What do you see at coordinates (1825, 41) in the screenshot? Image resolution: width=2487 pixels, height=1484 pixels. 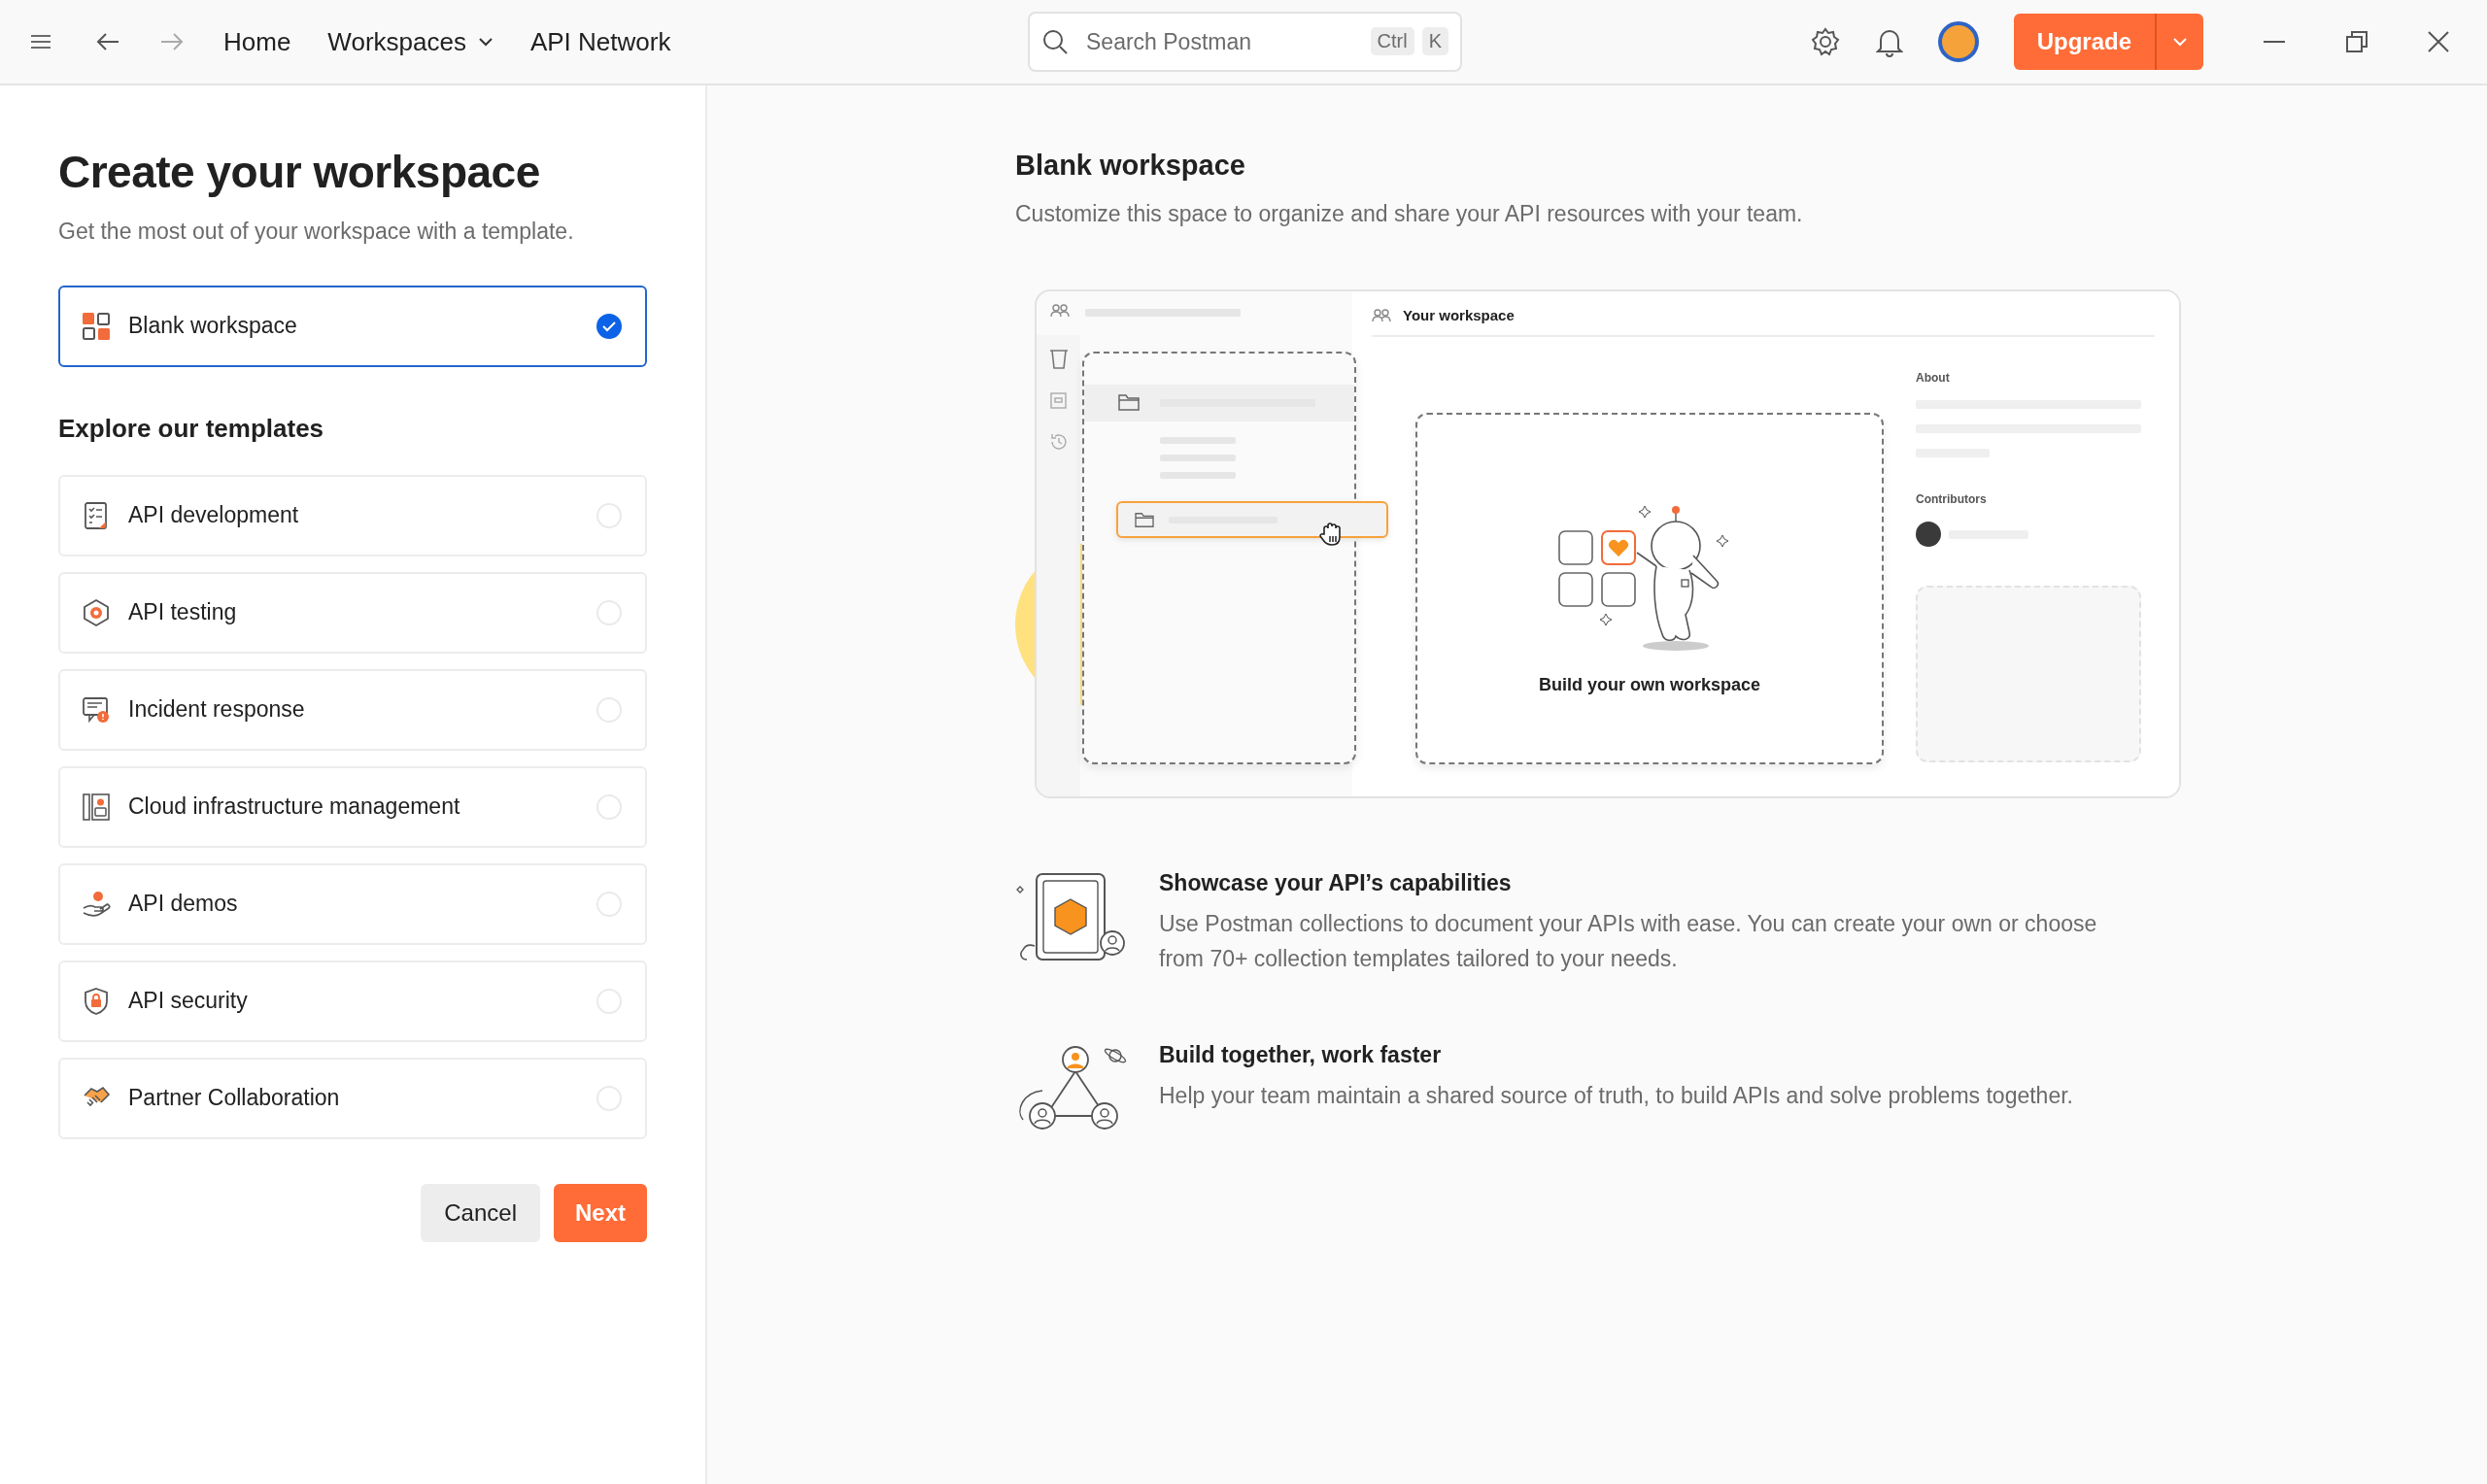 I see `settings-icon` at bounding box center [1825, 41].